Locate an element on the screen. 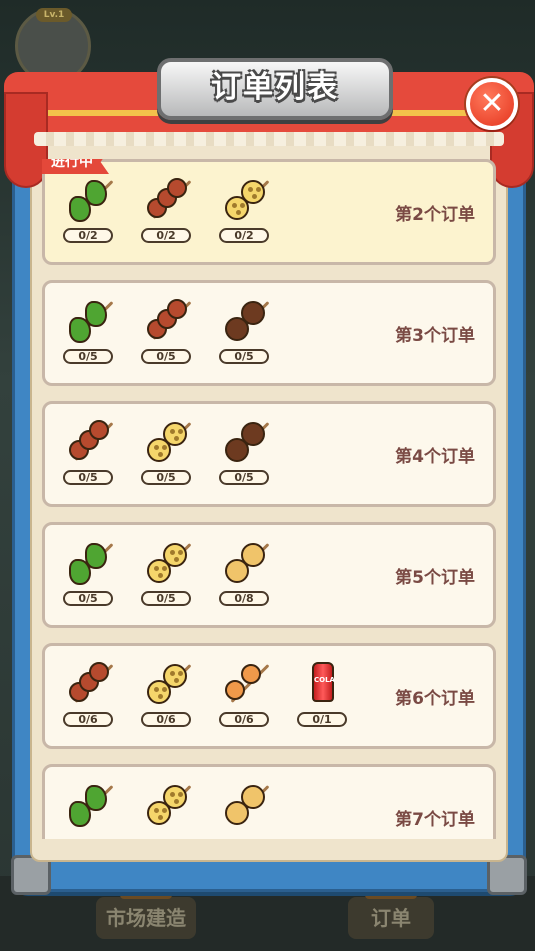  order-items: 0/6 0/6 0/6 COLA 0/1 is located at coordinates (205, 691).